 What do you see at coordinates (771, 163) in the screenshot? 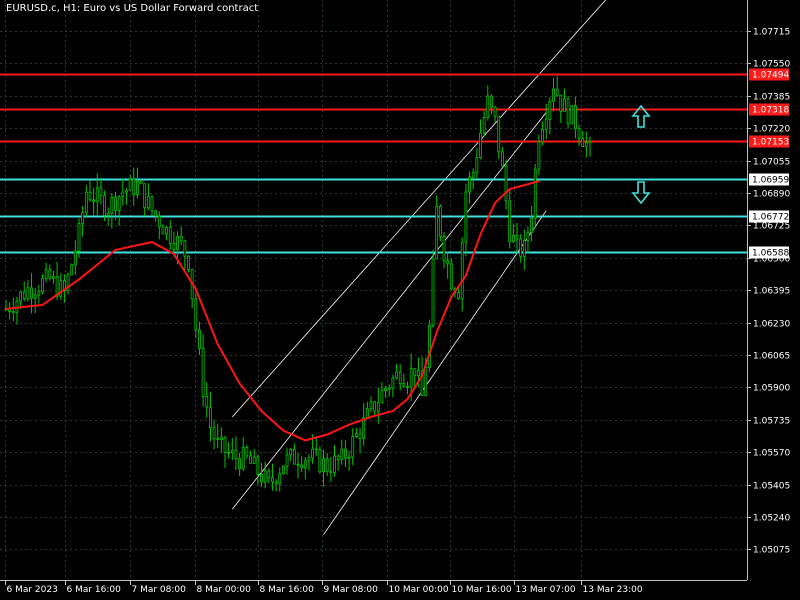
I see `price-tick-label: 1.07055` at bounding box center [771, 163].